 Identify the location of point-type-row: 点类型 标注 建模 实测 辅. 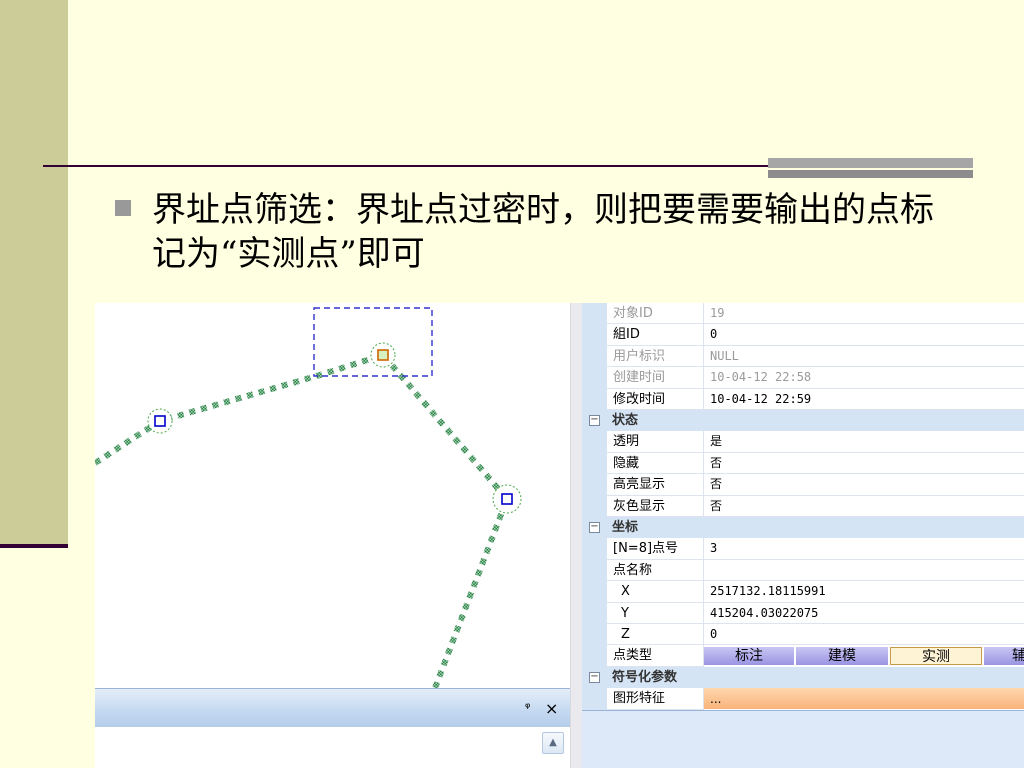
(803, 656).